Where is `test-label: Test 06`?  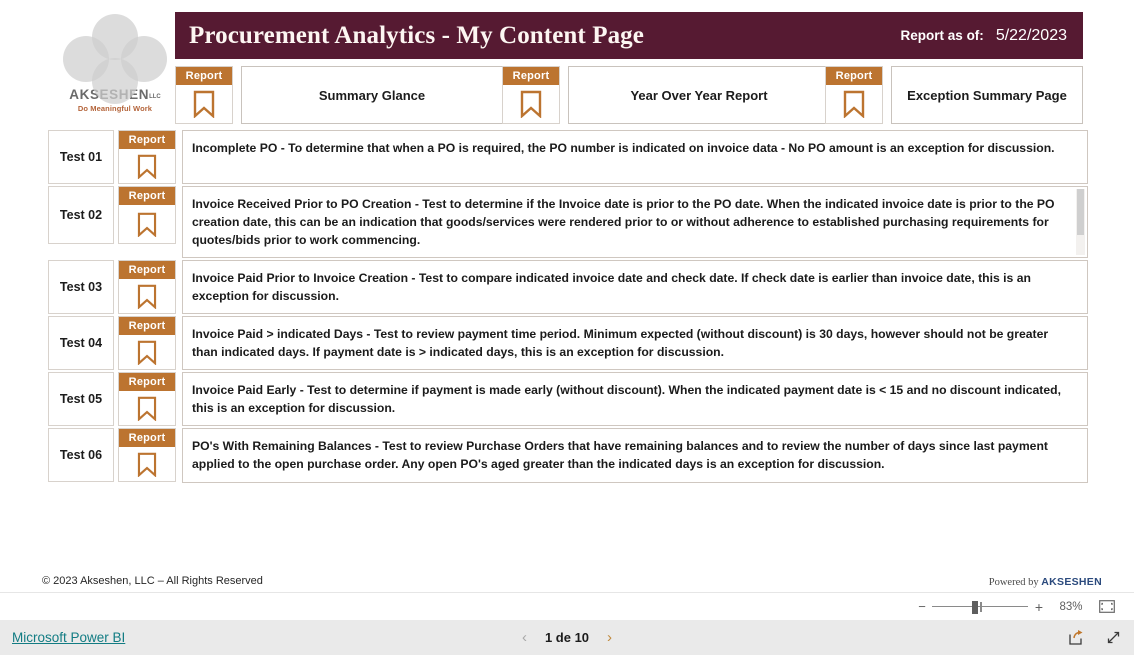
test-label: Test 06 is located at coordinates (81, 455).